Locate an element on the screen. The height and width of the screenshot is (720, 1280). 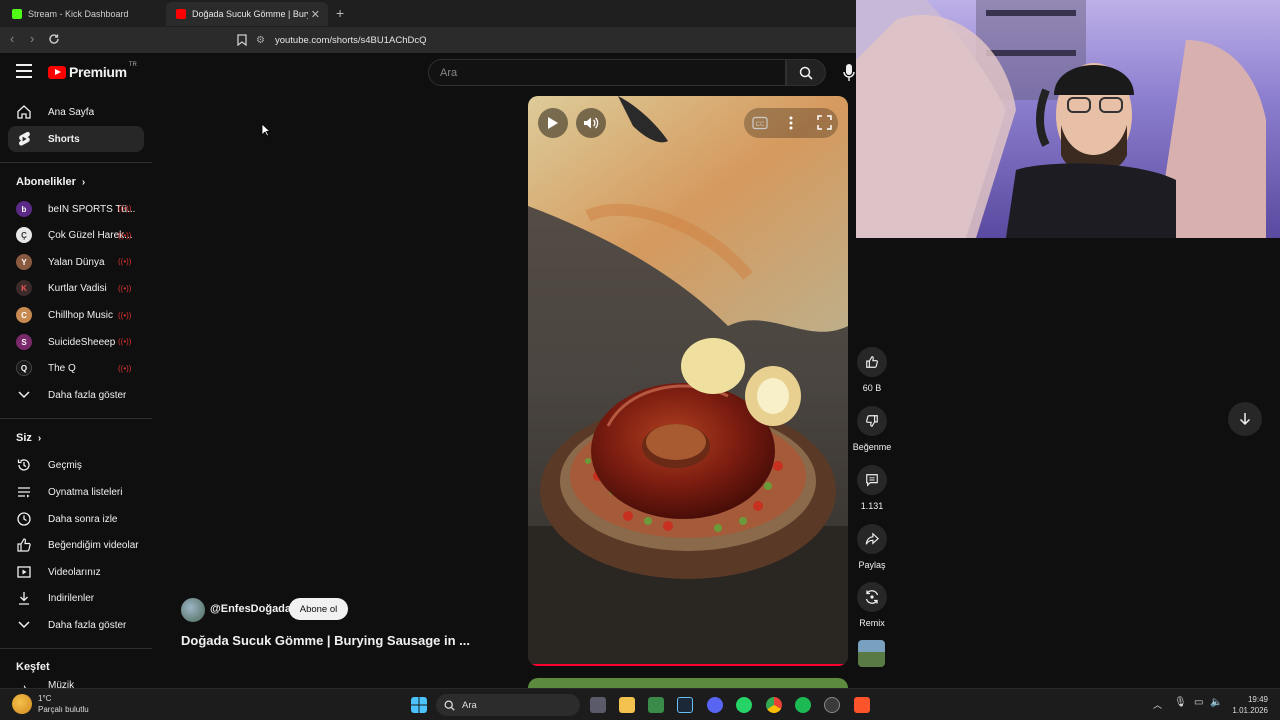
sidebar-item-downloads: İndirilenler is located at coordinates (76, 598).